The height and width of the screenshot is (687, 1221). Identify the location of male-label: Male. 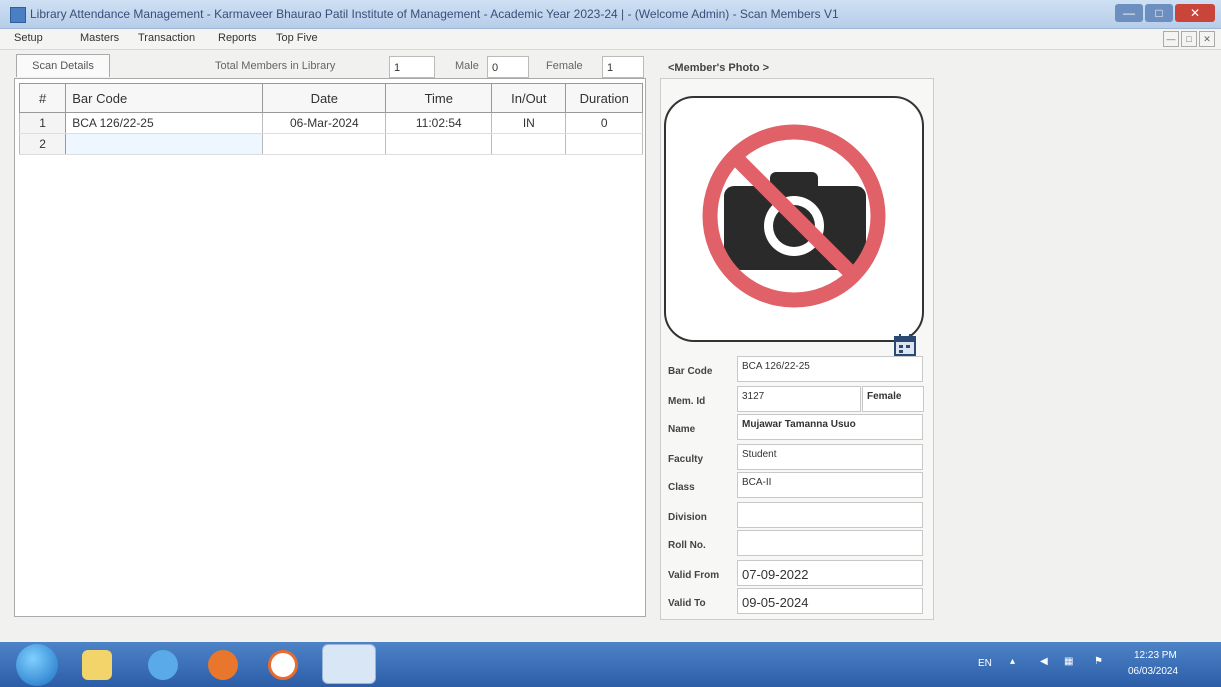
(467, 66).